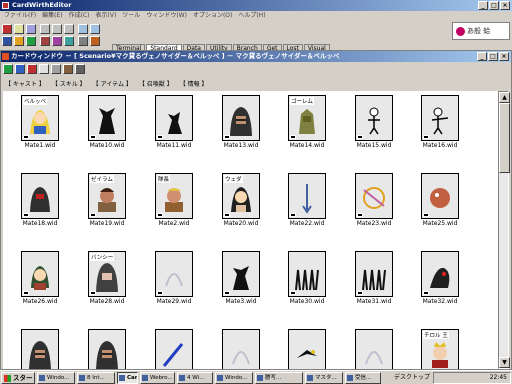 The height and width of the screenshot is (384, 512). Describe the element at coordinates (56, 69) in the screenshot. I see `view-list-icon` at that location.